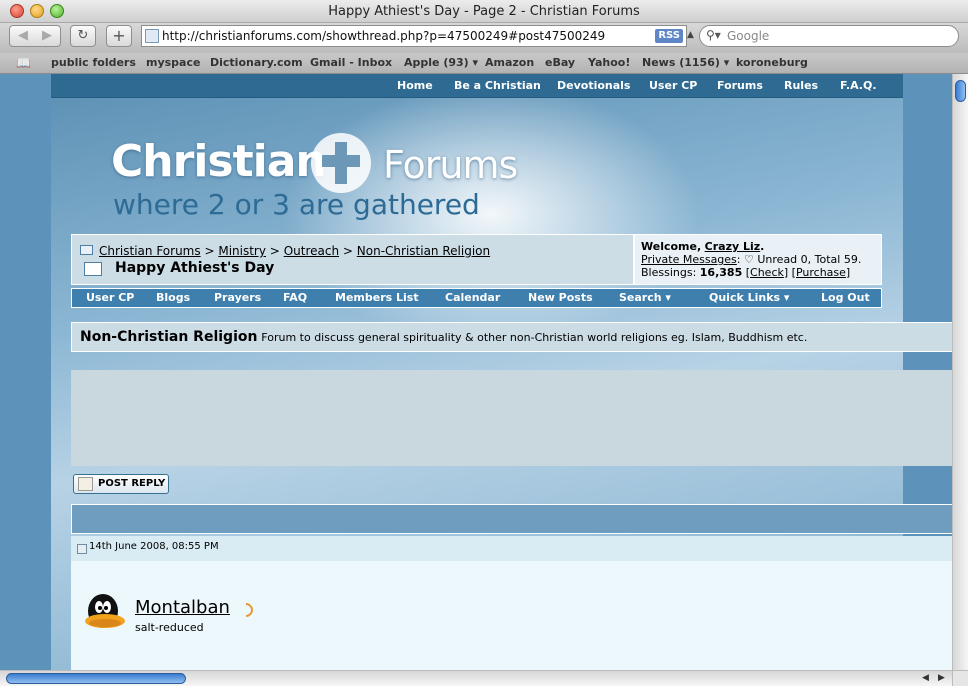 The height and width of the screenshot is (686, 968). Describe the element at coordinates (441, 63) in the screenshot. I see `bookmark-item: Apple (93) ▾` at that location.